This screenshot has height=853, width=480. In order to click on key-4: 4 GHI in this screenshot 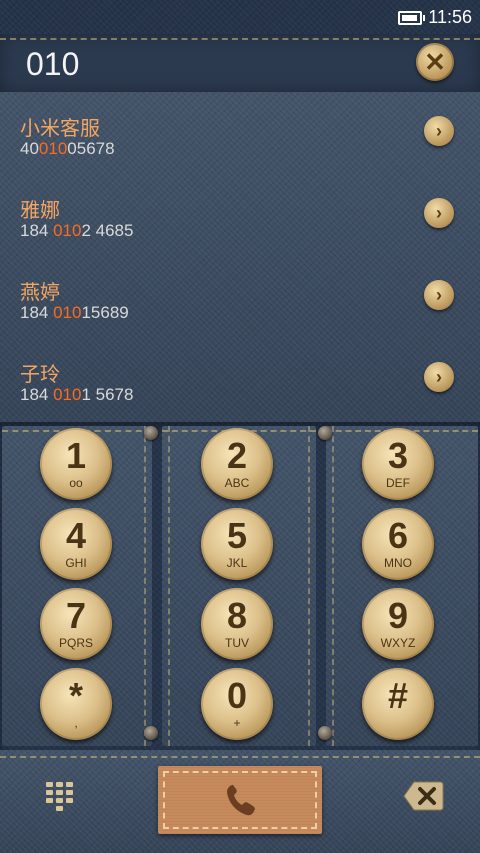, I will do `click(76, 544)`.